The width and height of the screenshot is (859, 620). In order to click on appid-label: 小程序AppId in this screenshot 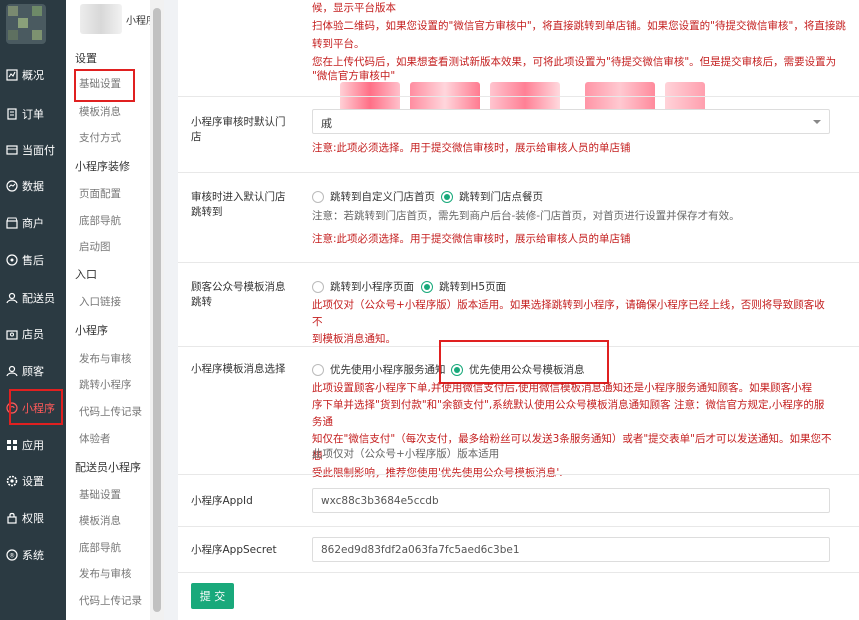, I will do `click(222, 501)`.